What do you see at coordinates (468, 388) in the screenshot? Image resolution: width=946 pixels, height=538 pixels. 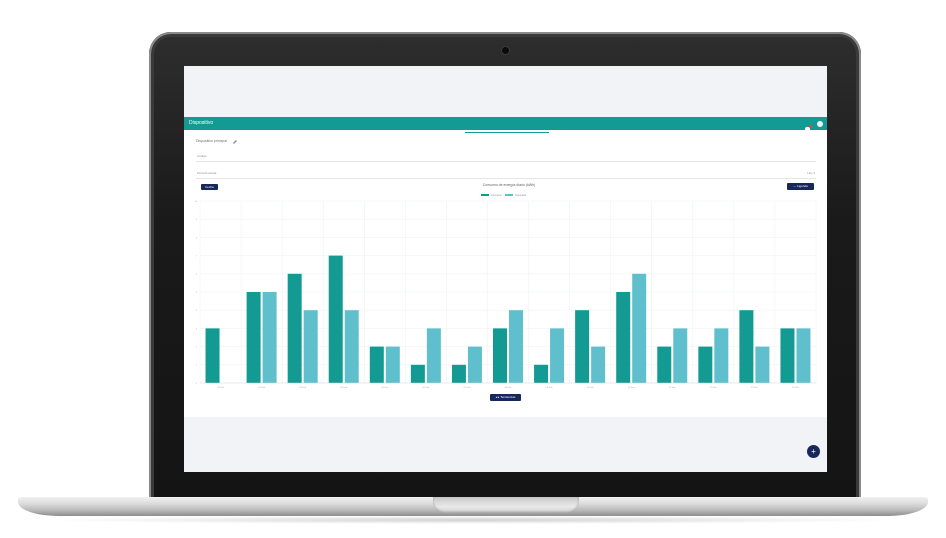 I see `x-tick-label: 07 Feb` at bounding box center [468, 388].